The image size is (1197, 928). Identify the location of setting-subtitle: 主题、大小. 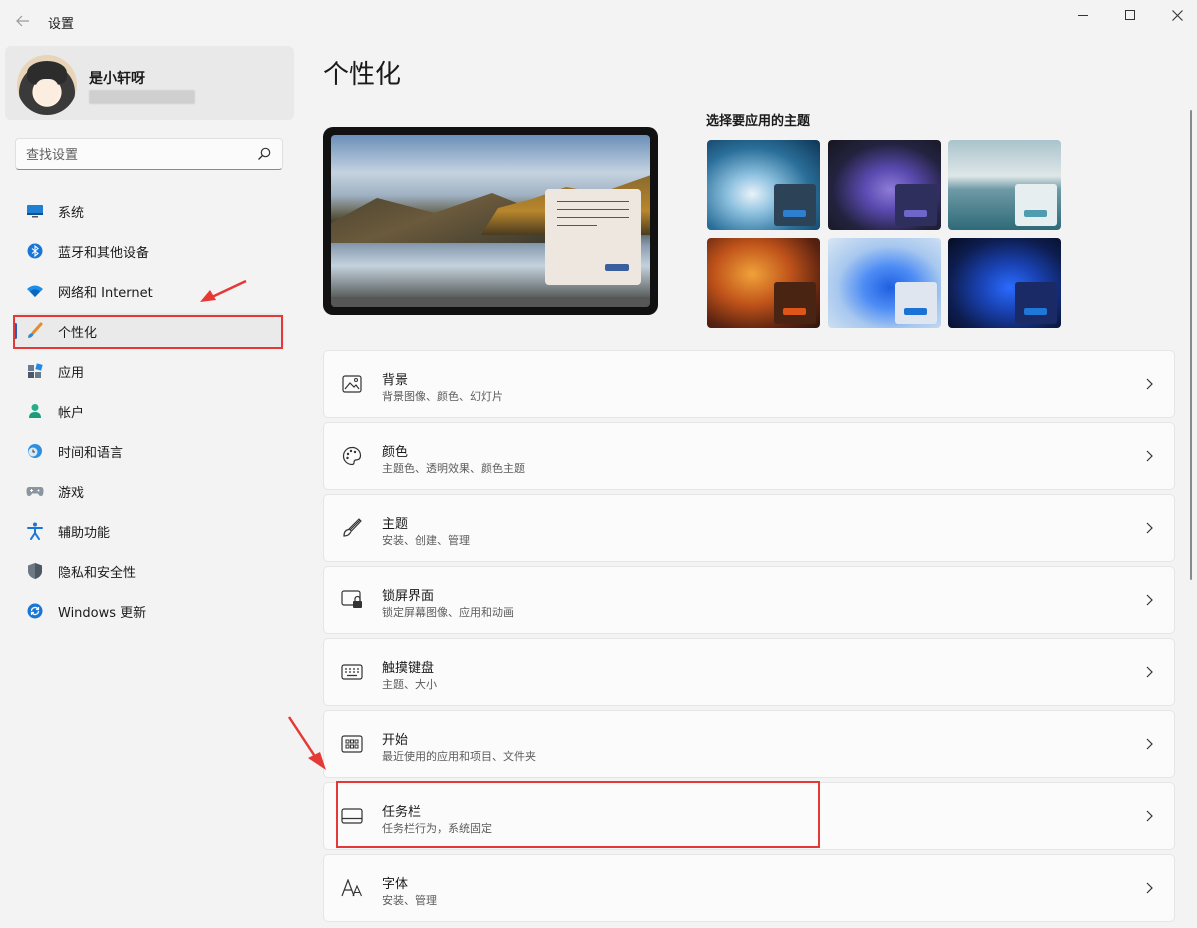
(409, 684).